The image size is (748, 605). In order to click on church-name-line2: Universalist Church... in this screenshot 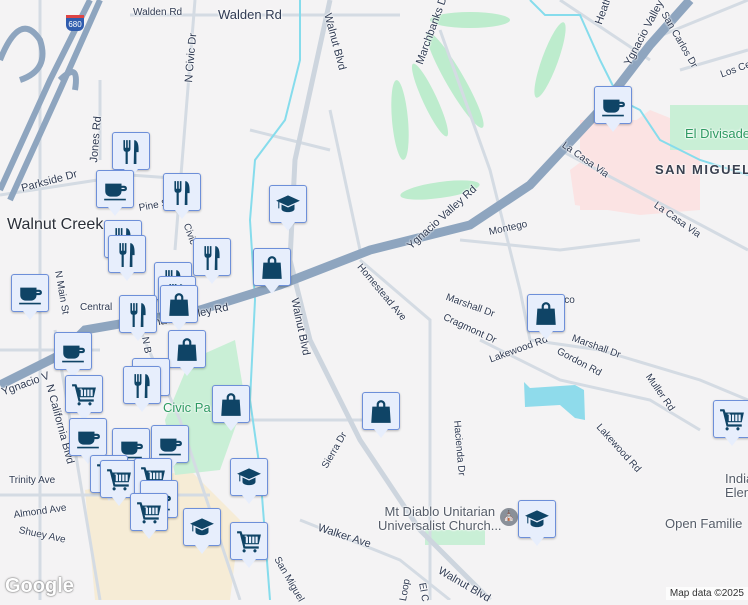, I will do `click(440, 525)`.